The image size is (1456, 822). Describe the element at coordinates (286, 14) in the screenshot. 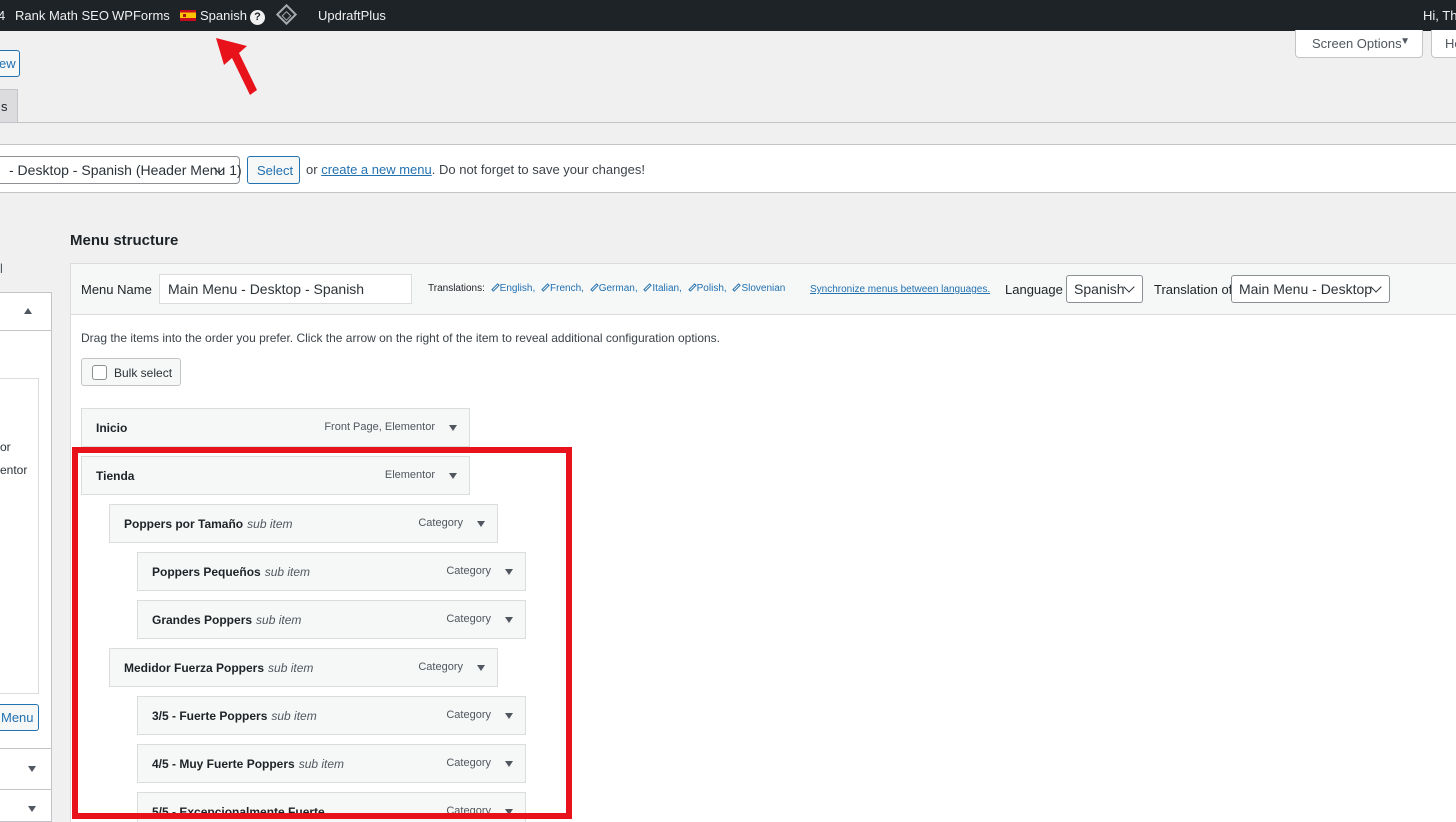

I see `wpml-diamond-icon` at that location.